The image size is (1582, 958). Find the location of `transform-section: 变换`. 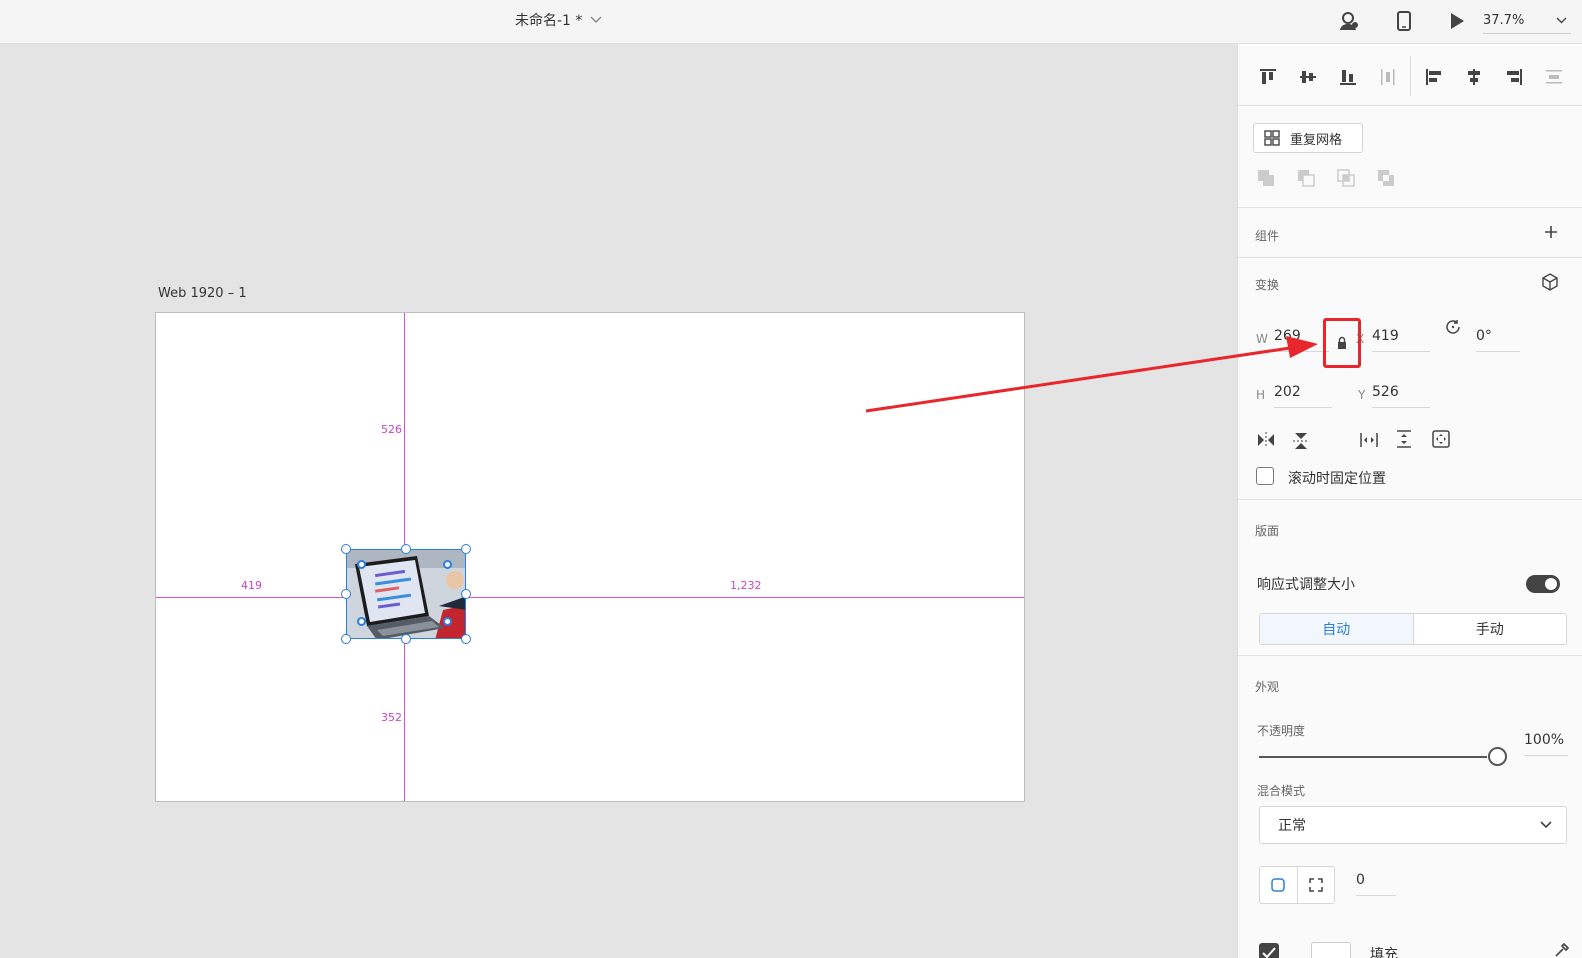

transform-section: 变换 is located at coordinates (1410, 379).